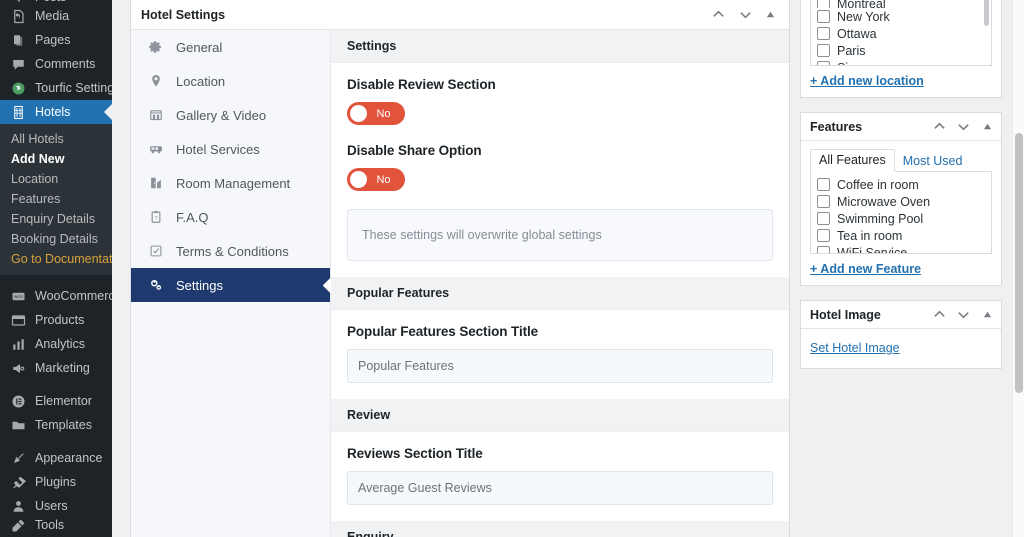 The width and height of the screenshot is (1024, 537). What do you see at coordinates (62, 367) in the screenshot?
I see `sidebar-item-label: Marketing` at bounding box center [62, 367].